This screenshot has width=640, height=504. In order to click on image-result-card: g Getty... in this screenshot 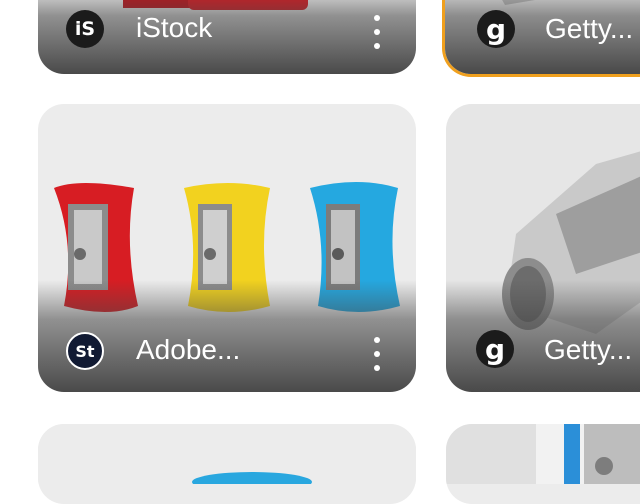, I will do `click(542, 37)`.